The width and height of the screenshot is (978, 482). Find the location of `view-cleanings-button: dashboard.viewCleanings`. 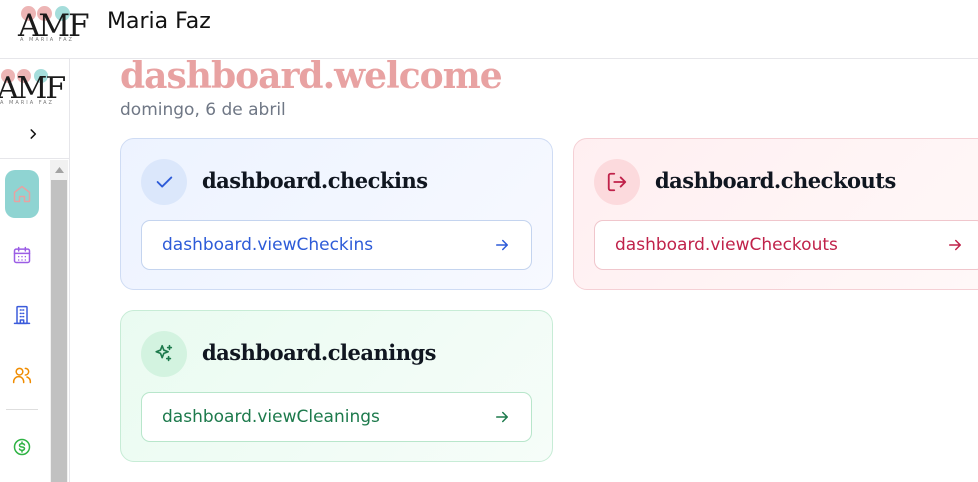

view-cleanings-button: dashboard.viewCleanings is located at coordinates (336, 417).